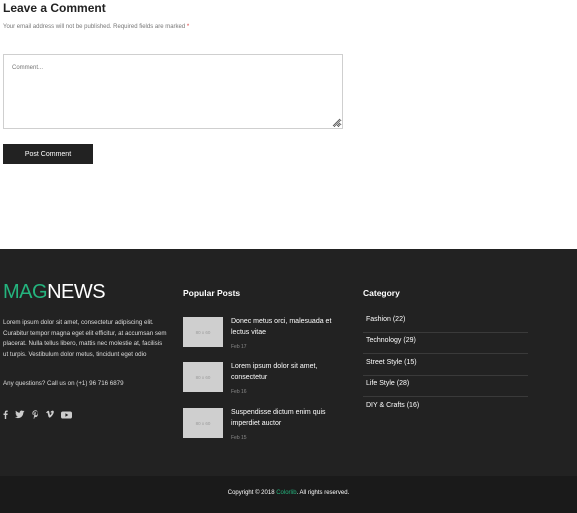 The image size is (577, 513). I want to click on category-label: Life Style (28), so click(387, 383).